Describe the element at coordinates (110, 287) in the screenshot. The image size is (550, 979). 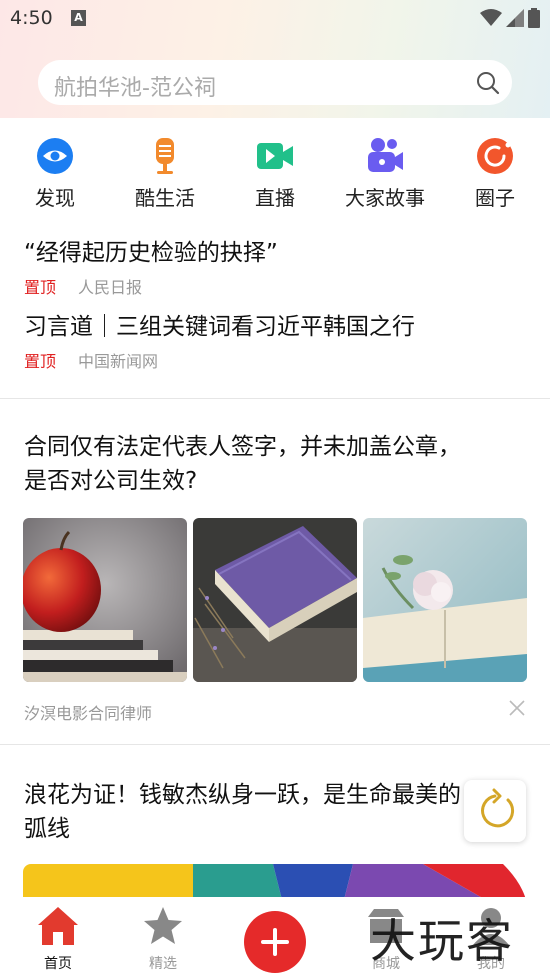
I see `news-source: 人民日报` at that location.